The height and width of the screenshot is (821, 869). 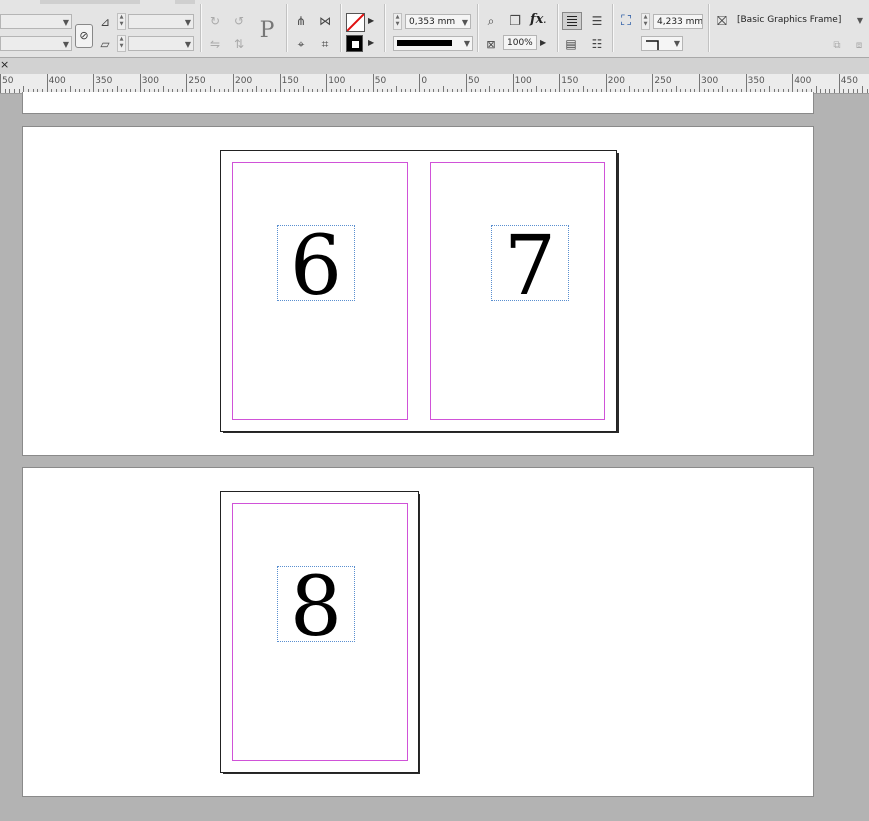 I want to click on select-content-icon: ⋈, so click(x=325, y=21).